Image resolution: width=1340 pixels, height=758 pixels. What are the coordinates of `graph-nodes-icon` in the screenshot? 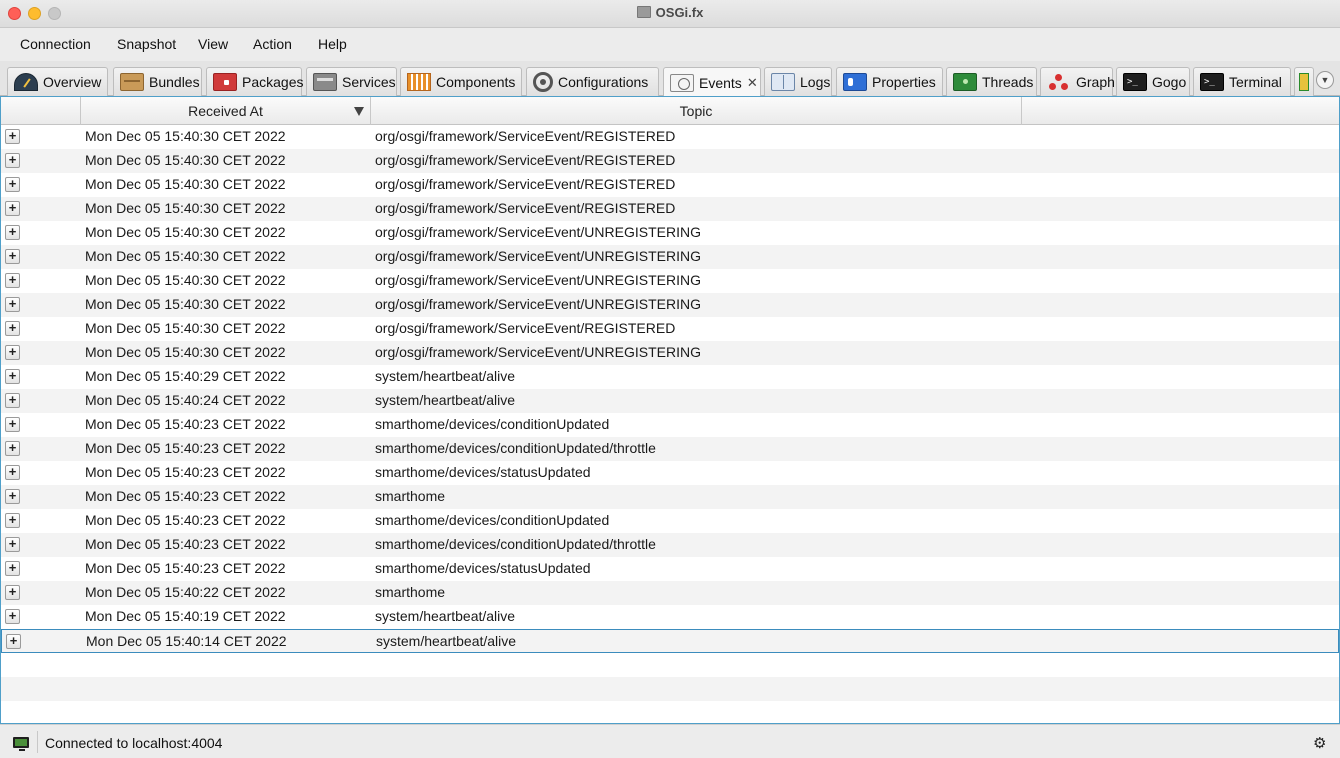 It's located at (1059, 82).